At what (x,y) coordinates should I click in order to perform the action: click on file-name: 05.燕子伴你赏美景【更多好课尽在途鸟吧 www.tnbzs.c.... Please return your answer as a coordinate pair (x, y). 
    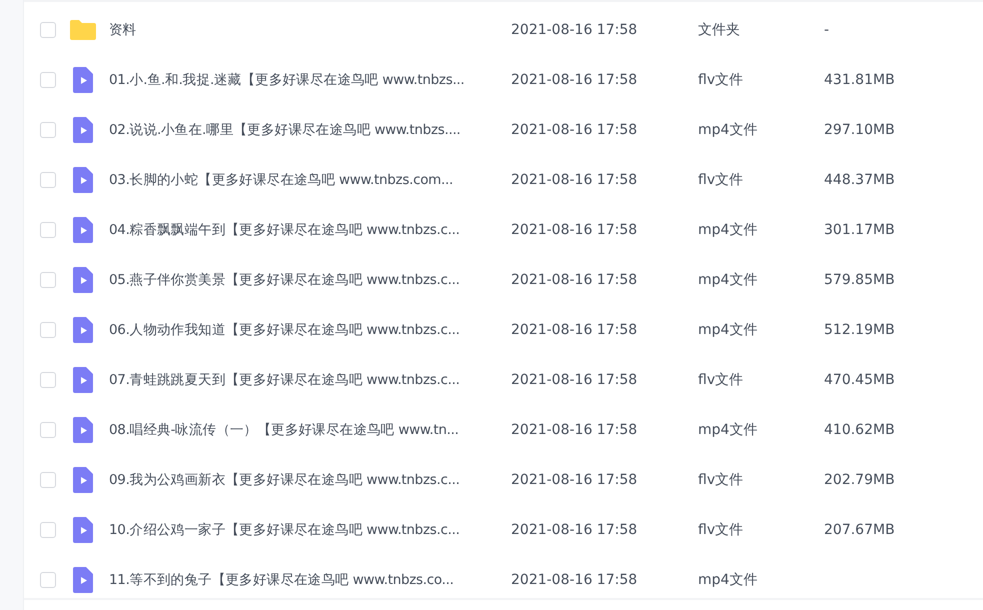
    Looking at the image, I should click on (310, 280).